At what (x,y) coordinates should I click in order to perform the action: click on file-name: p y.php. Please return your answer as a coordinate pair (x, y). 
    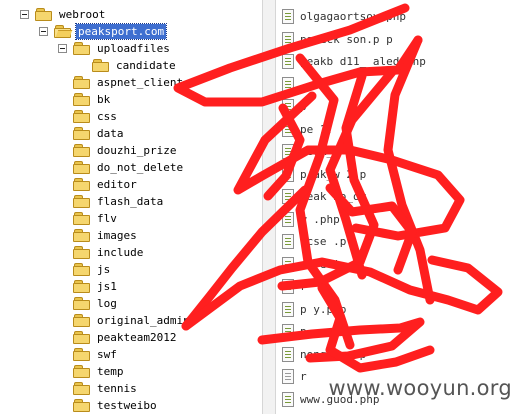
    Looking at the image, I should click on (323, 309).